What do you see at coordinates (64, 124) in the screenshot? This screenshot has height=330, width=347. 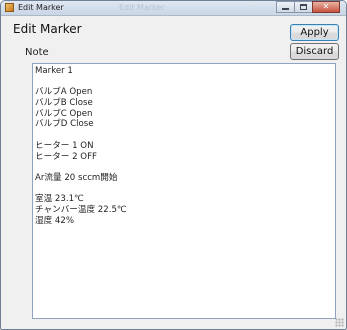 I see `note-line: バルブD Close` at bounding box center [64, 124].